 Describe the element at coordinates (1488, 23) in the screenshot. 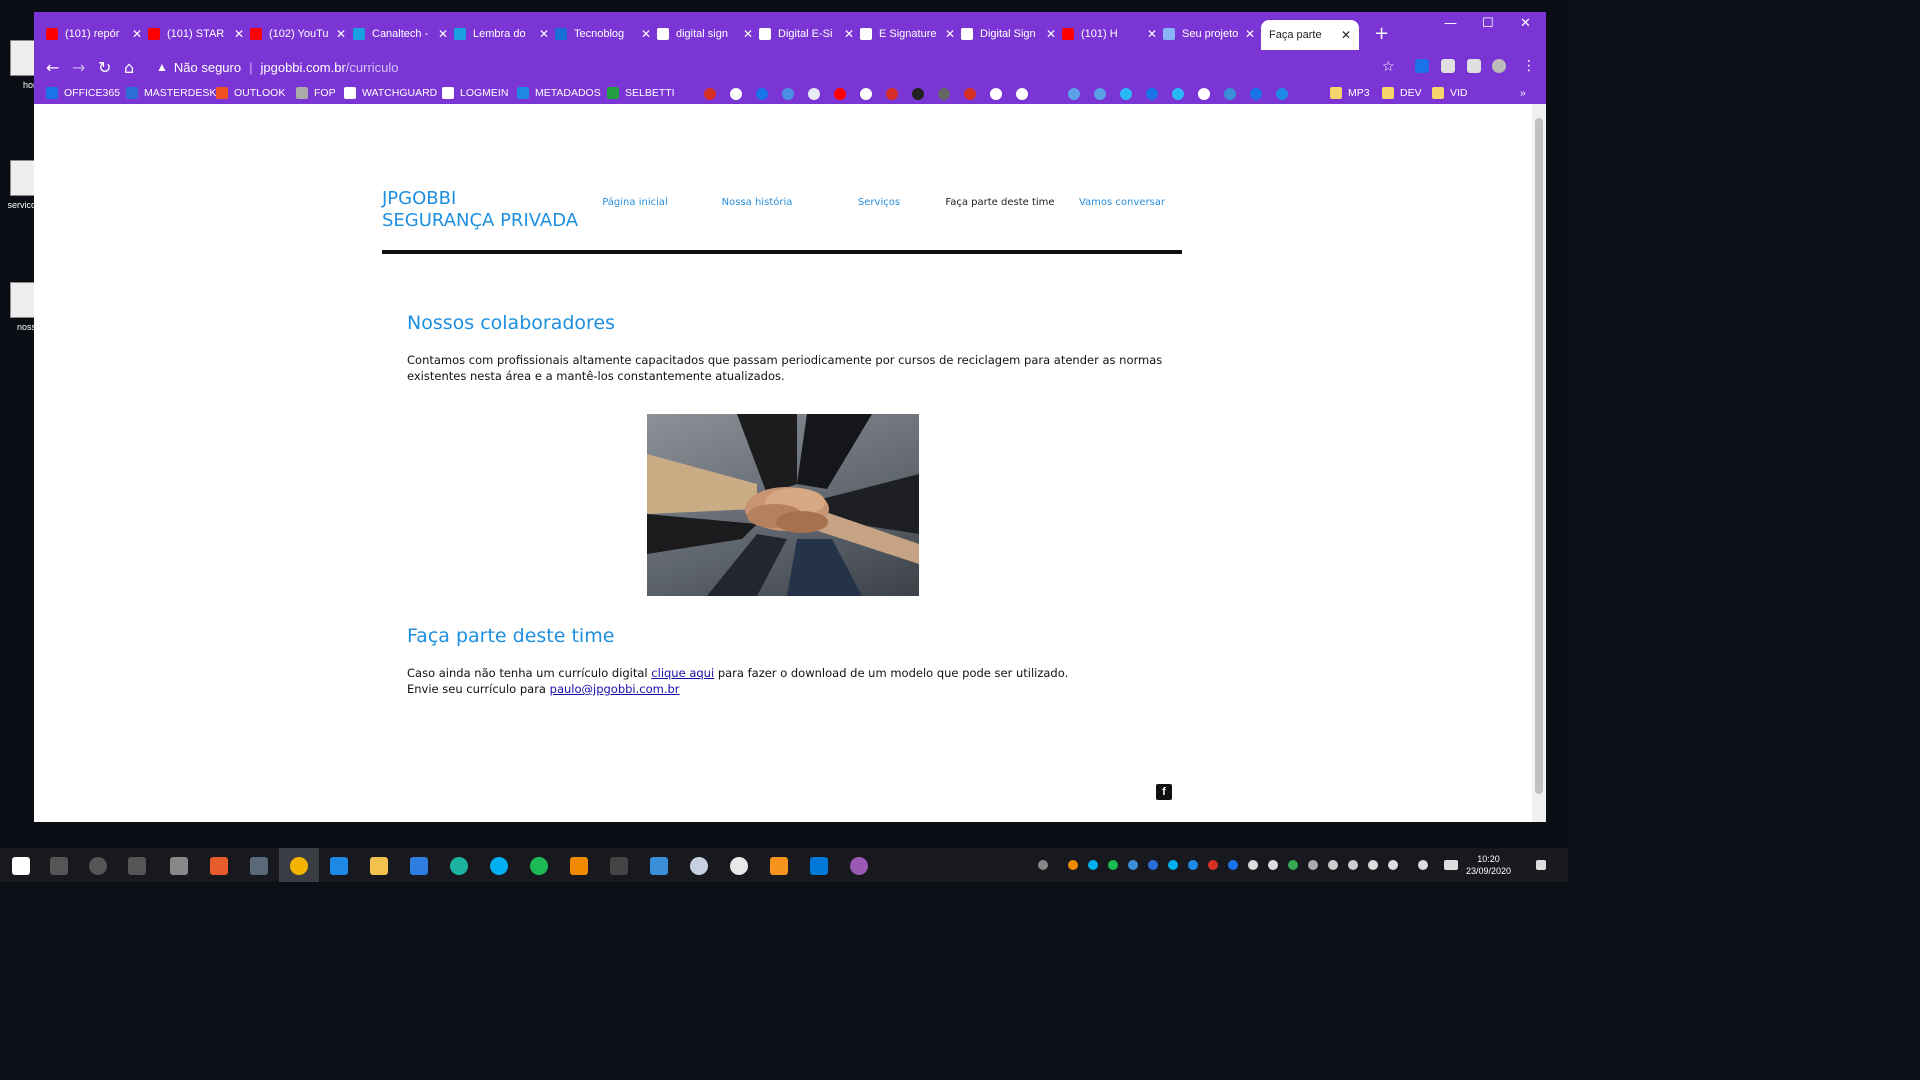

I see `maximize-button: ☐` at that location.